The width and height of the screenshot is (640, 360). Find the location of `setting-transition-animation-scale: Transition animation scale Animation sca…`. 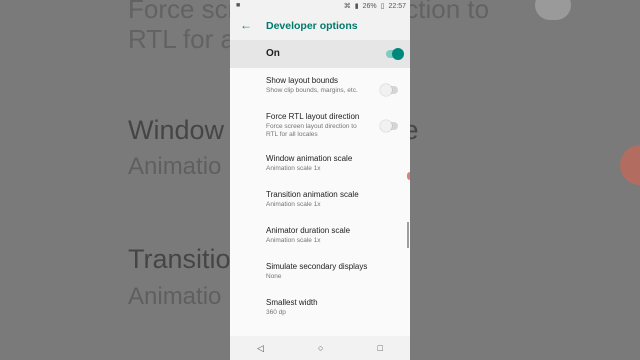

setting-transition-animation-scale: Transition animation scale Animation sca… is located at coordinates (320, 200).